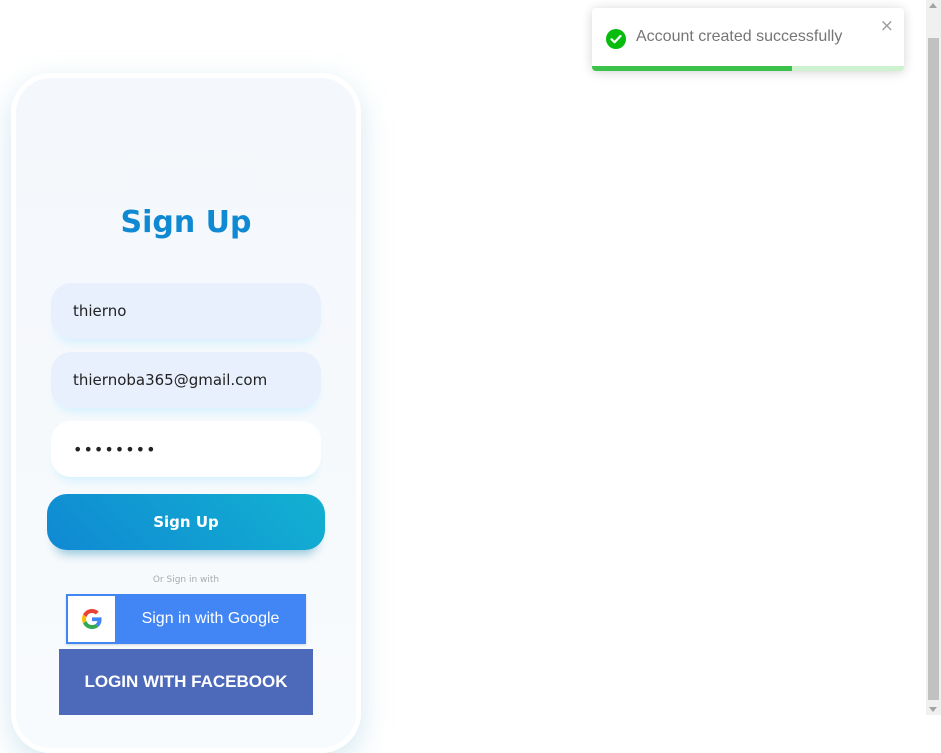  I want to click on google-signin-button: Sign in with Google, so click(186, 619).